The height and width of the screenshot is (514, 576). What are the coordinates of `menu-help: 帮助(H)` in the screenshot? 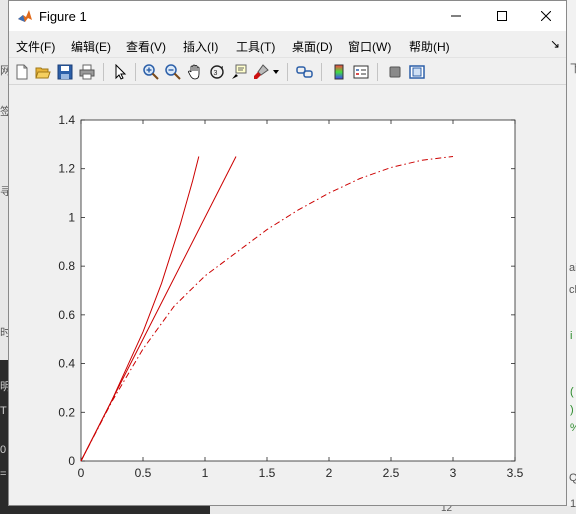 It's located at (429, 46).